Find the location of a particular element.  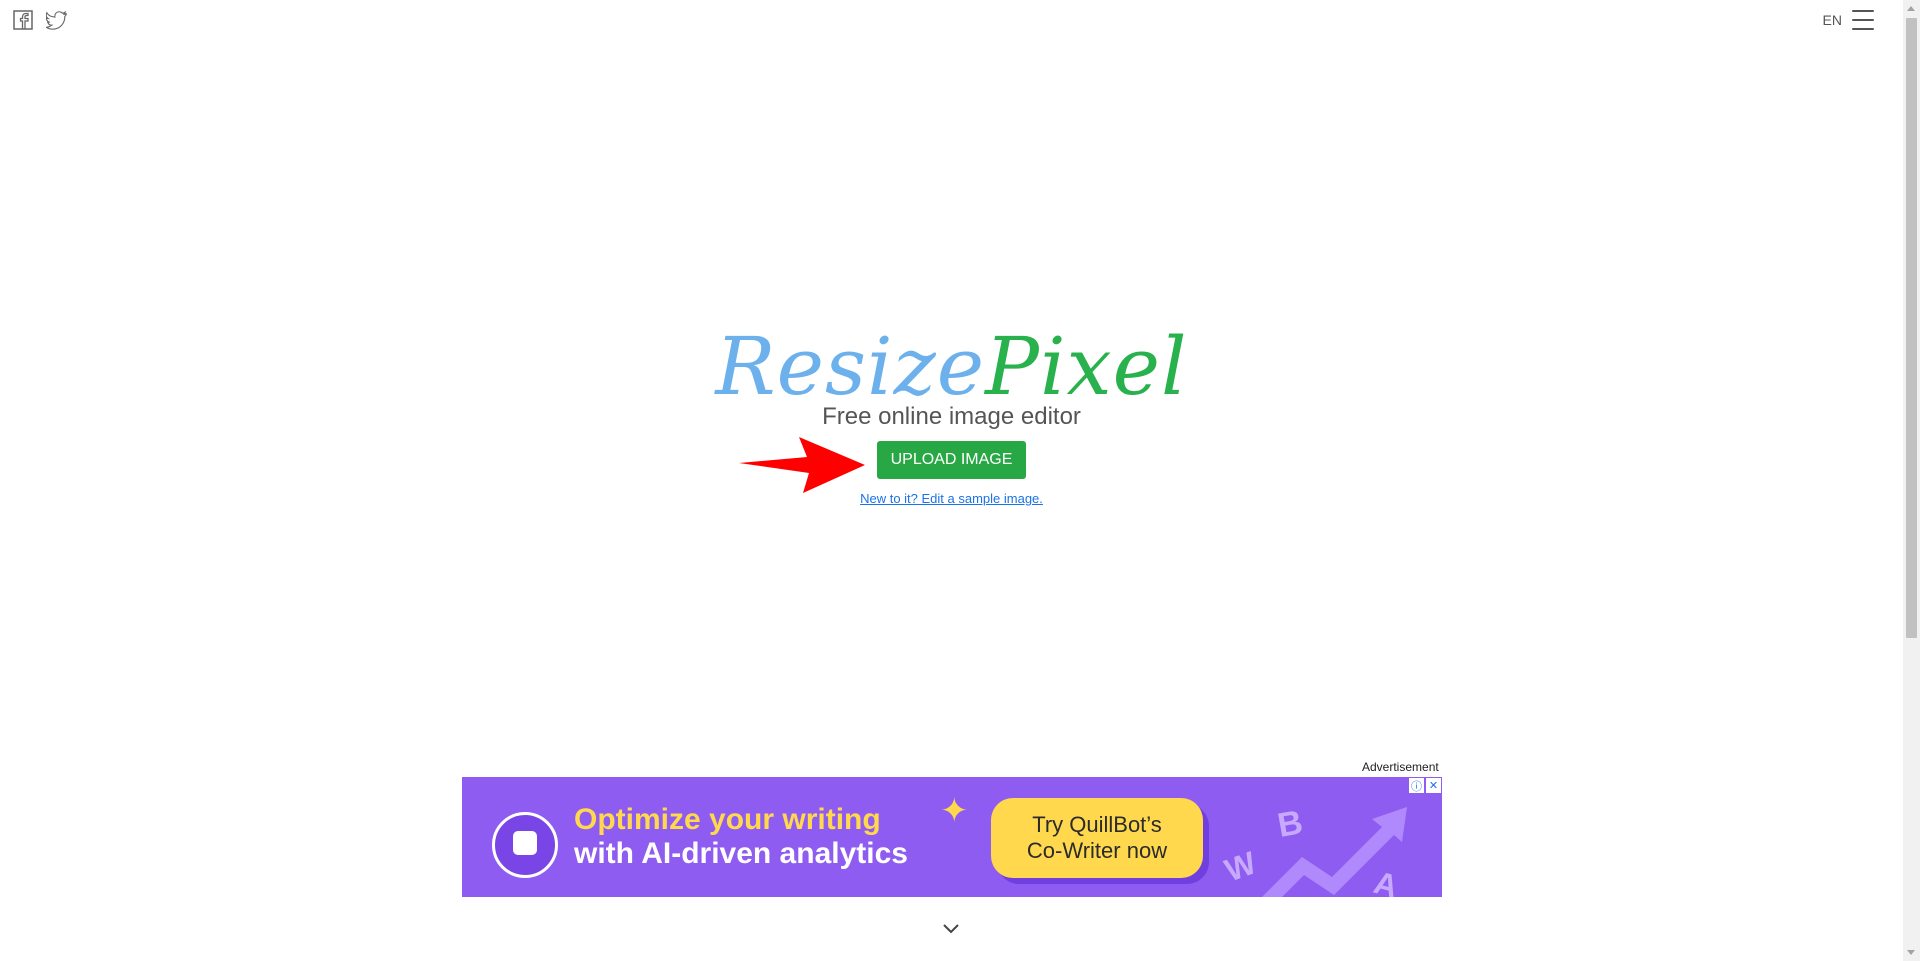

ad-deco-letter-b: B is located at coordinates (1290, 824).